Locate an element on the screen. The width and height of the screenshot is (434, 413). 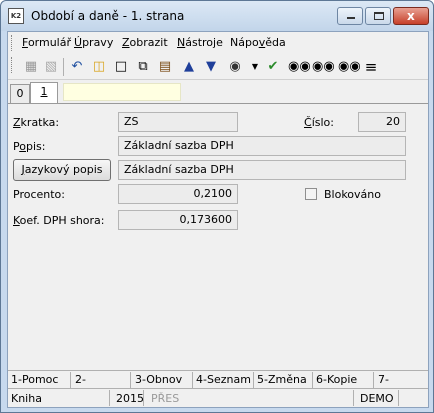
filter-icon: ✔ is located at coordinates (273, 67).